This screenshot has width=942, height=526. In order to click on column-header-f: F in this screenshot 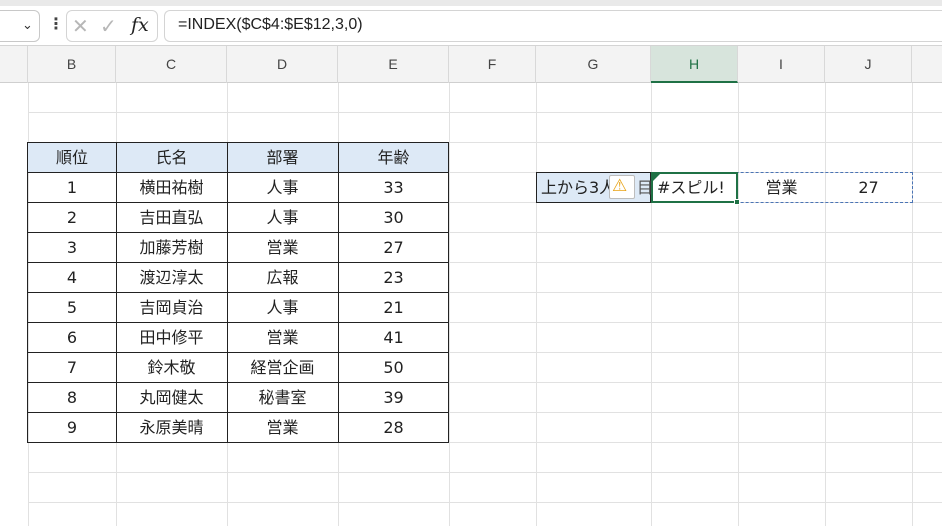, I will do `click(492, 64)`.